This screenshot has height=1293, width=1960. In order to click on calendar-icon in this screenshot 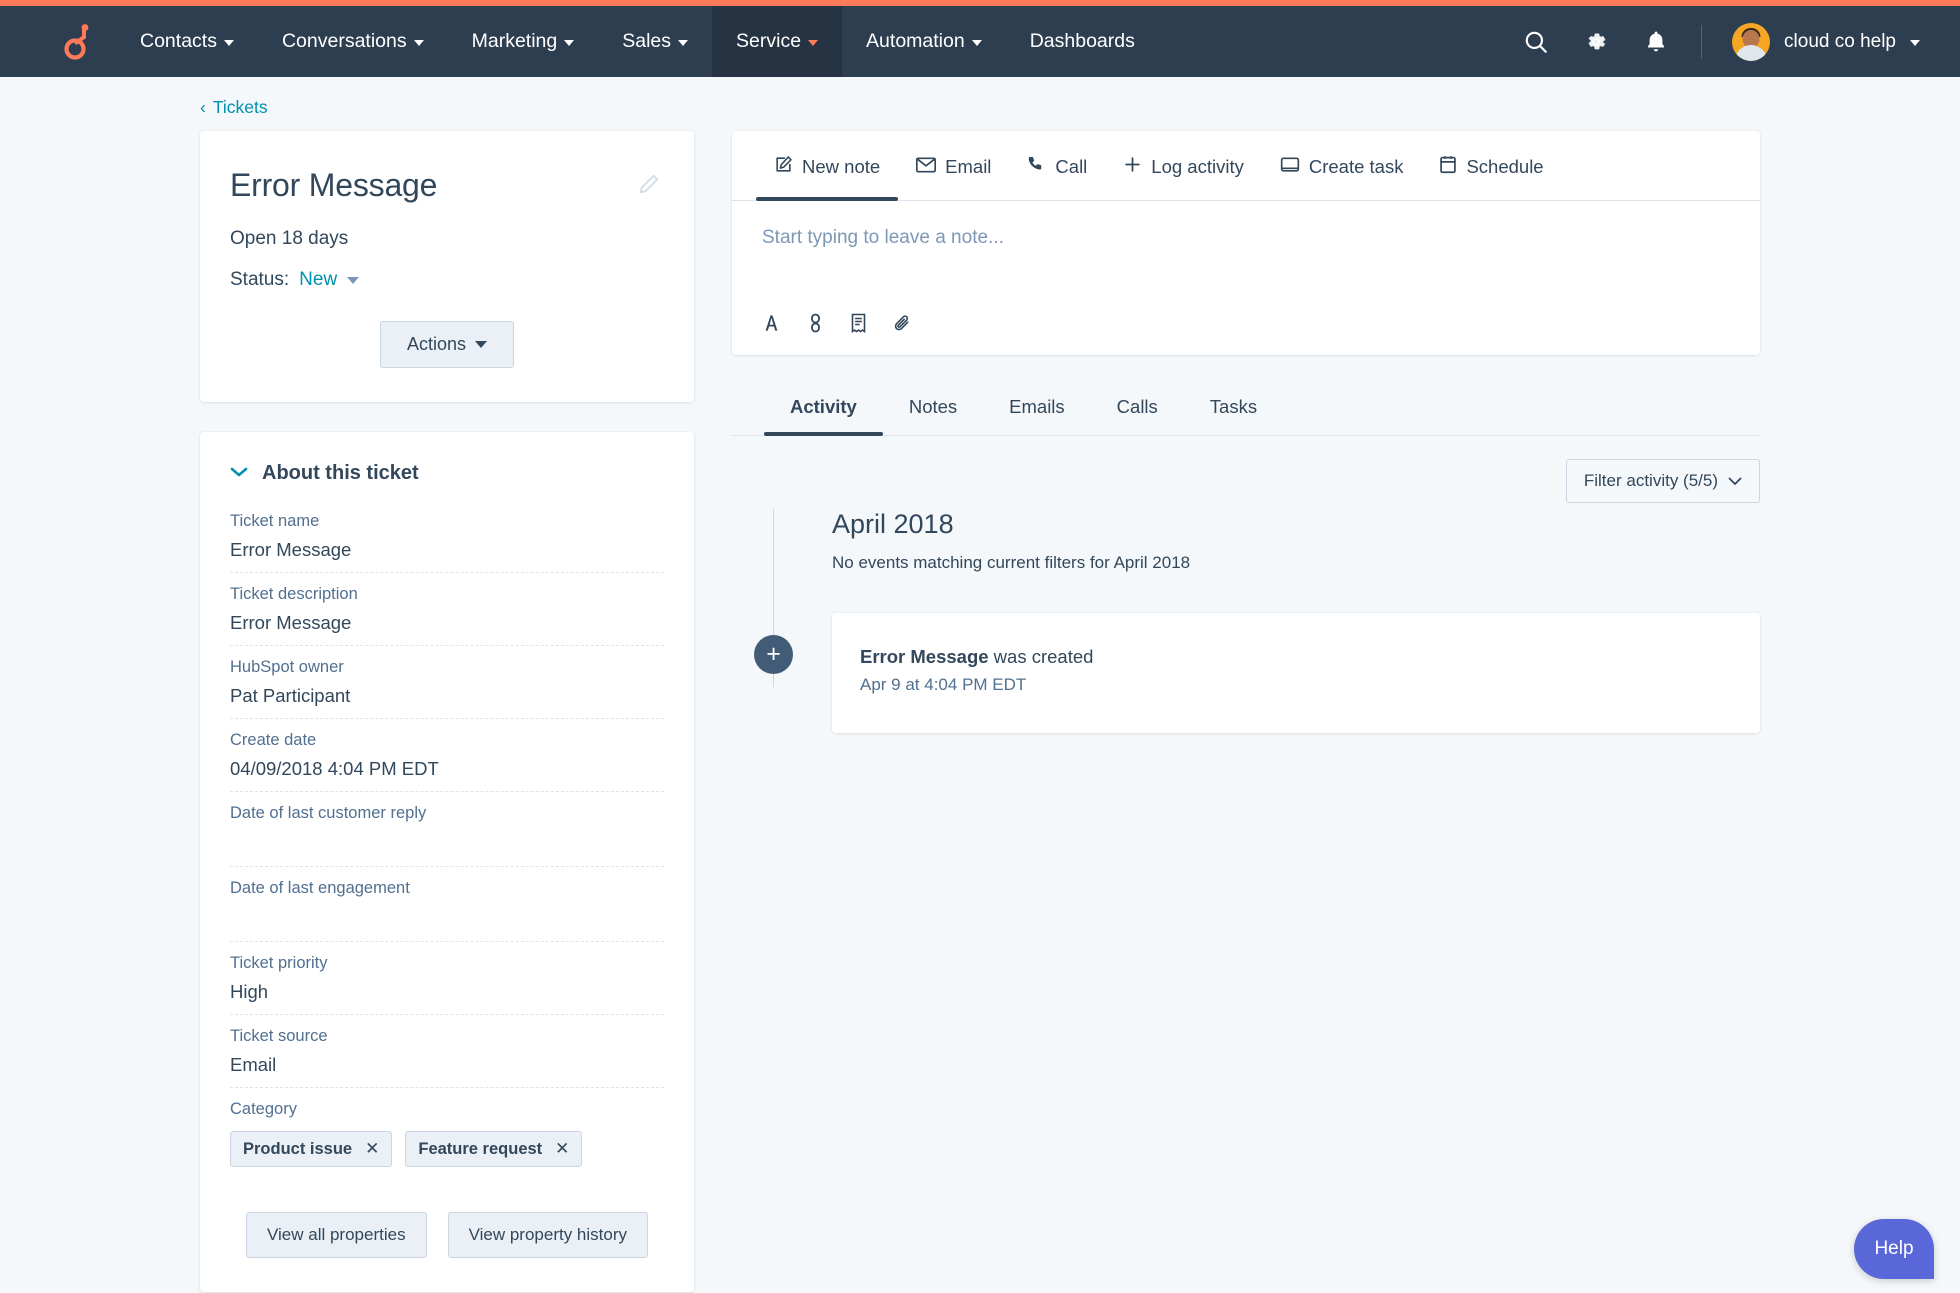, I will do `click(1448, 167)`.